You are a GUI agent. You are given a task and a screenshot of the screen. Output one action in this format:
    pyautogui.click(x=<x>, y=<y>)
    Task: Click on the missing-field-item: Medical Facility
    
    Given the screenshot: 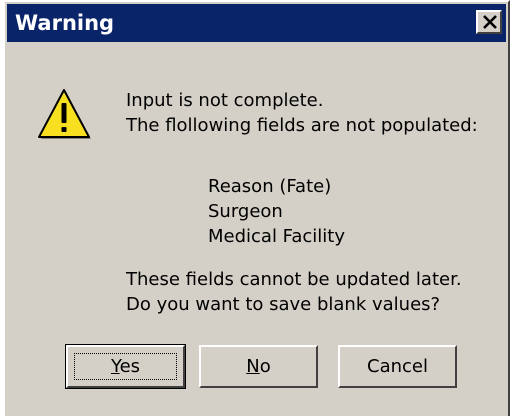 What is the action you would take?
    pyautogui.click(x=277, y=236)
    